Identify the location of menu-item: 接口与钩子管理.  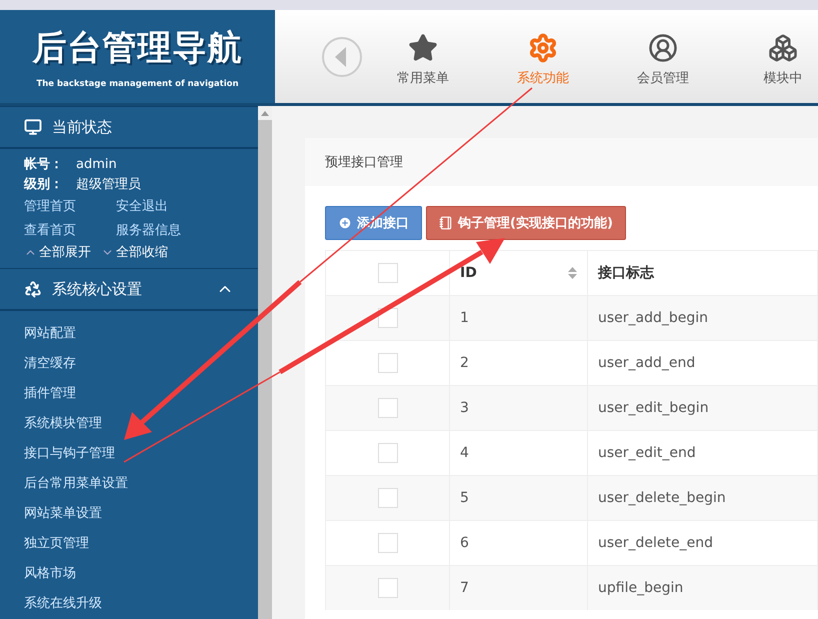
(129, 454).